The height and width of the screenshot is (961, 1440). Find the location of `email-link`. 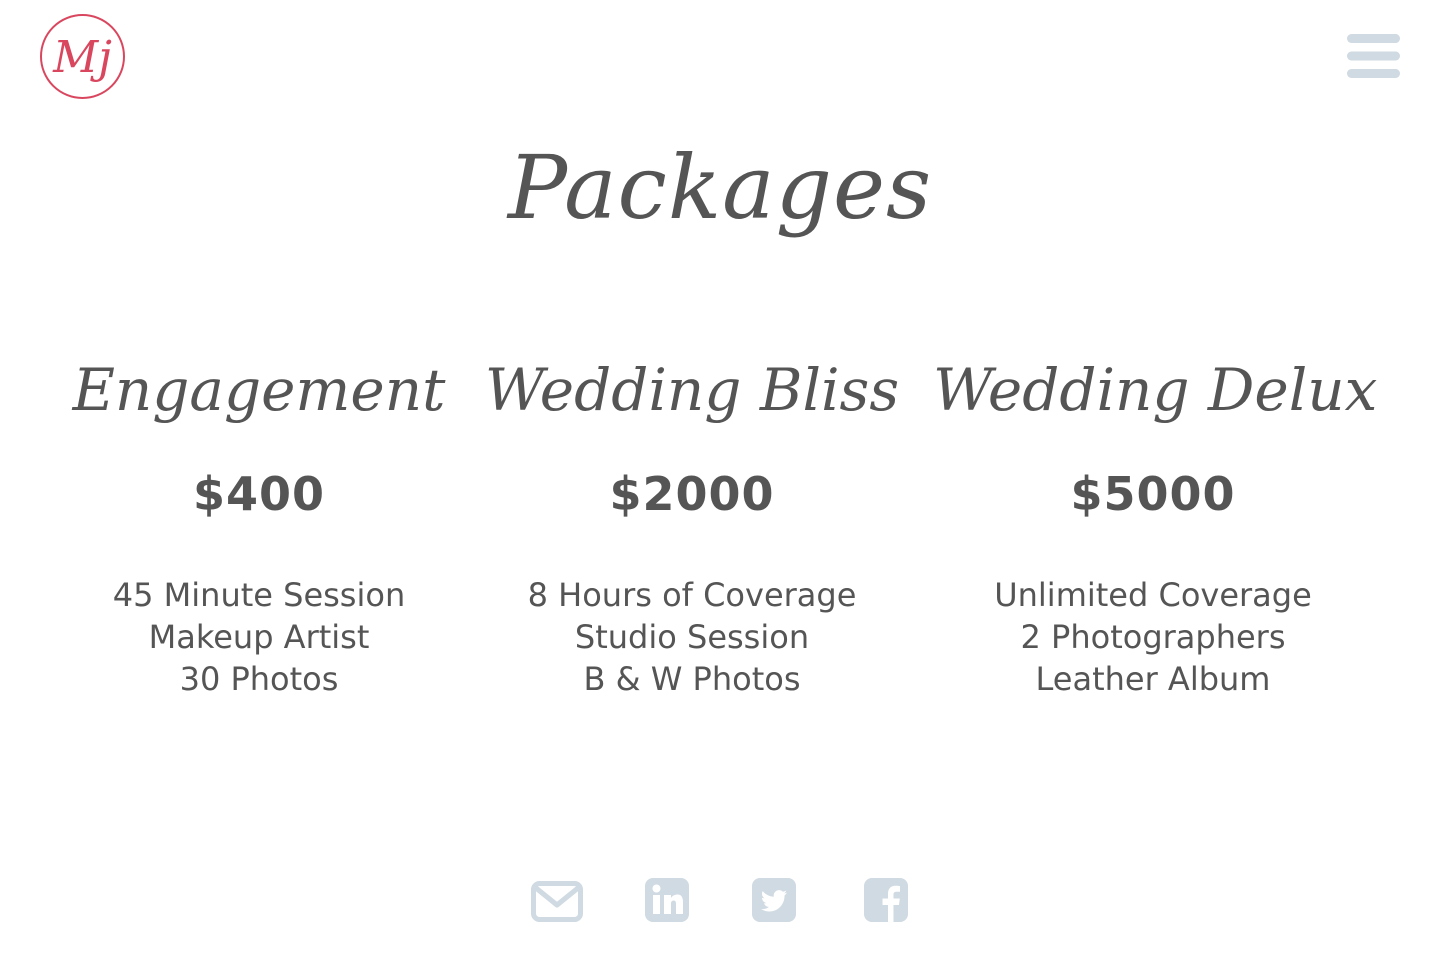

email-link is located at coordinates (557, 901).